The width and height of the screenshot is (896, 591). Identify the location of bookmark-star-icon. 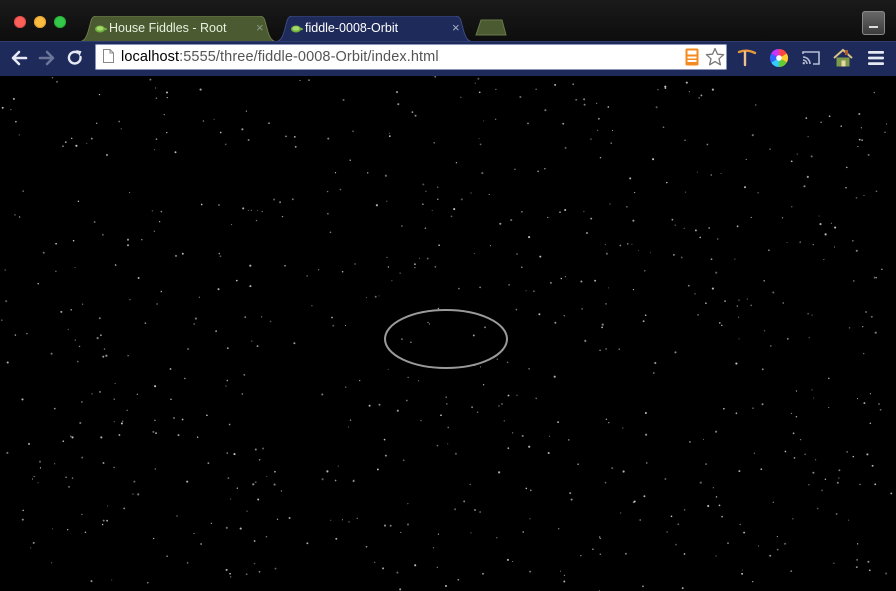
(715, 57).